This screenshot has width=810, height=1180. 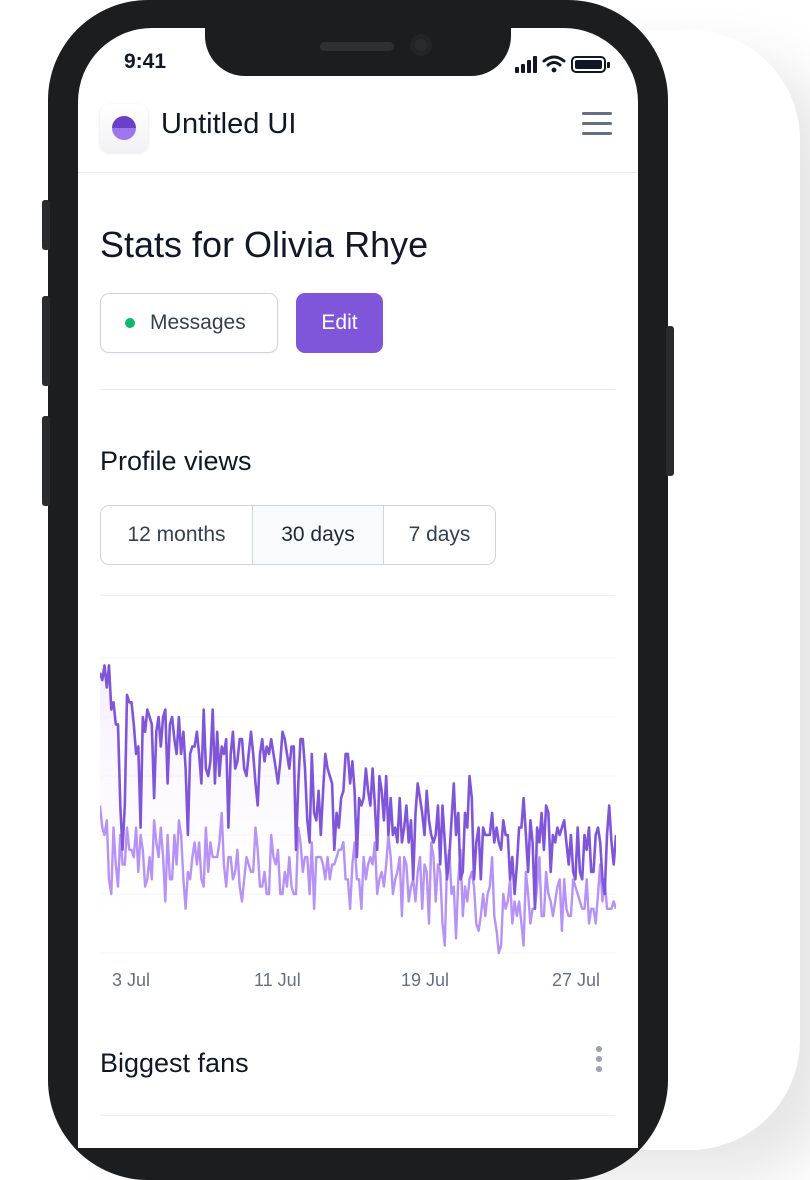 What do you see at coordinates (174, 1063) in the screenshot?
I see `biggest-fans-title: Biggest fans` at bounding box center [174, 1063].